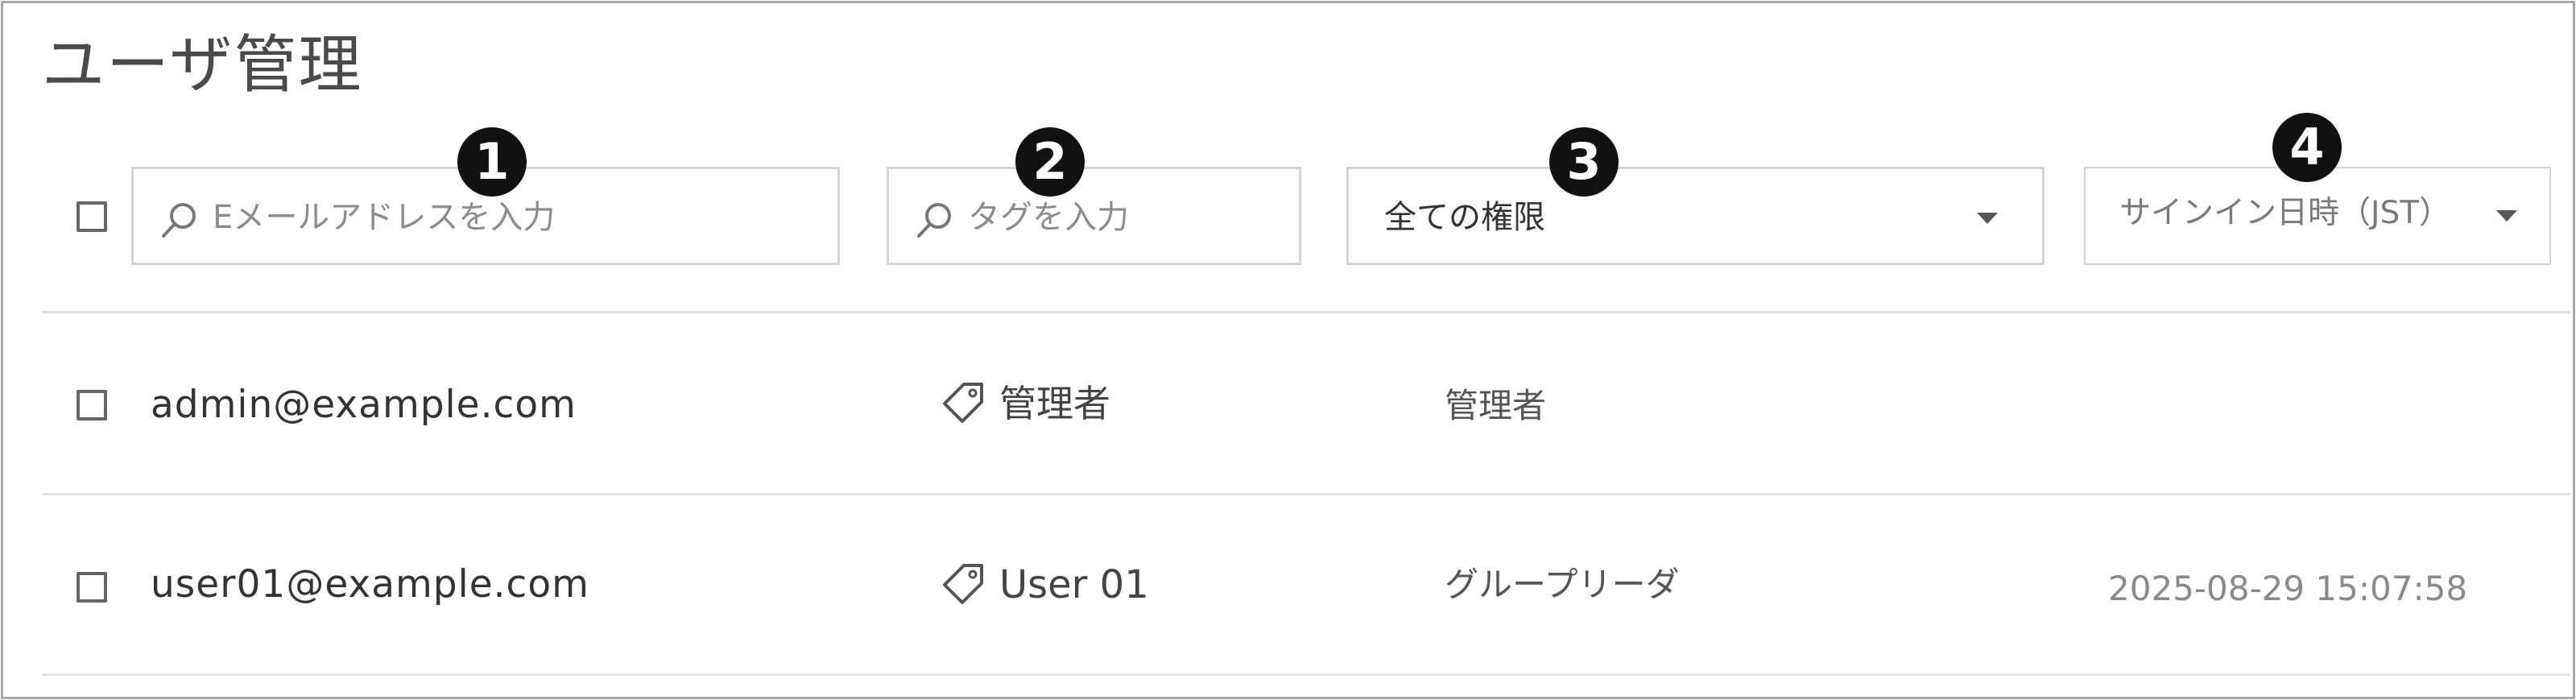  Describe the element at coordinates (92, 216) in the screenshot. I see `select-all-checkbox` at that location.